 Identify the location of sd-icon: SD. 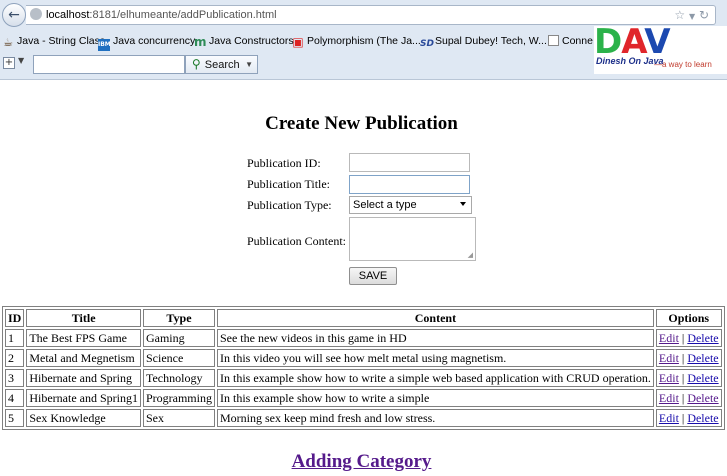
(427, 44).